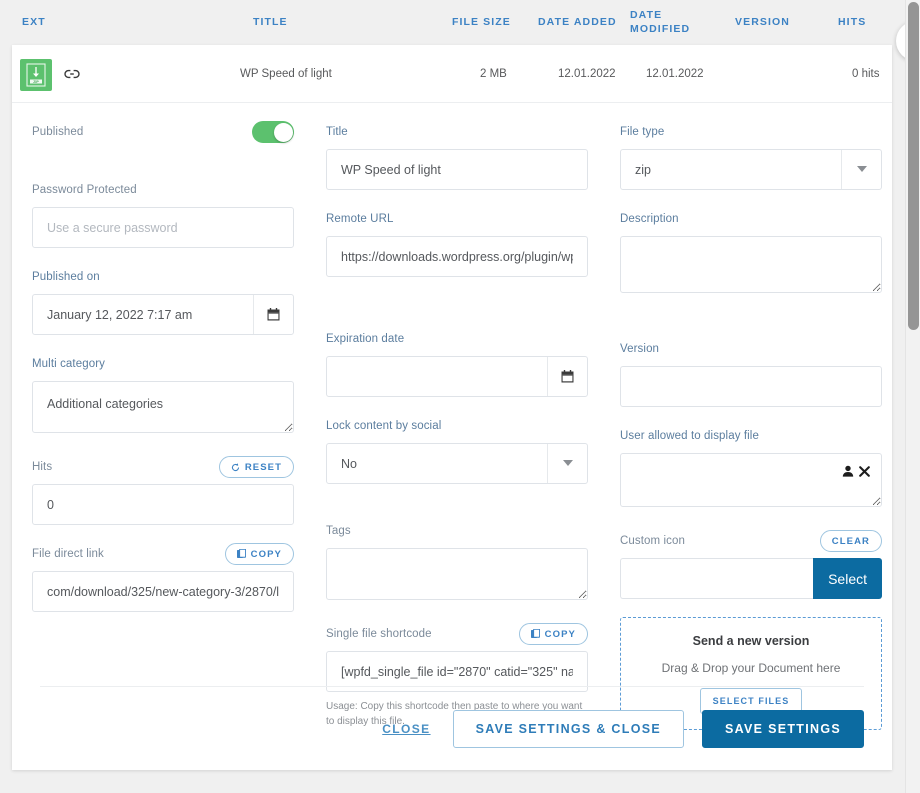 This screenshot has height=793, width=920. I want to click on multi-category-input: Additional categories, so click(163, 407).